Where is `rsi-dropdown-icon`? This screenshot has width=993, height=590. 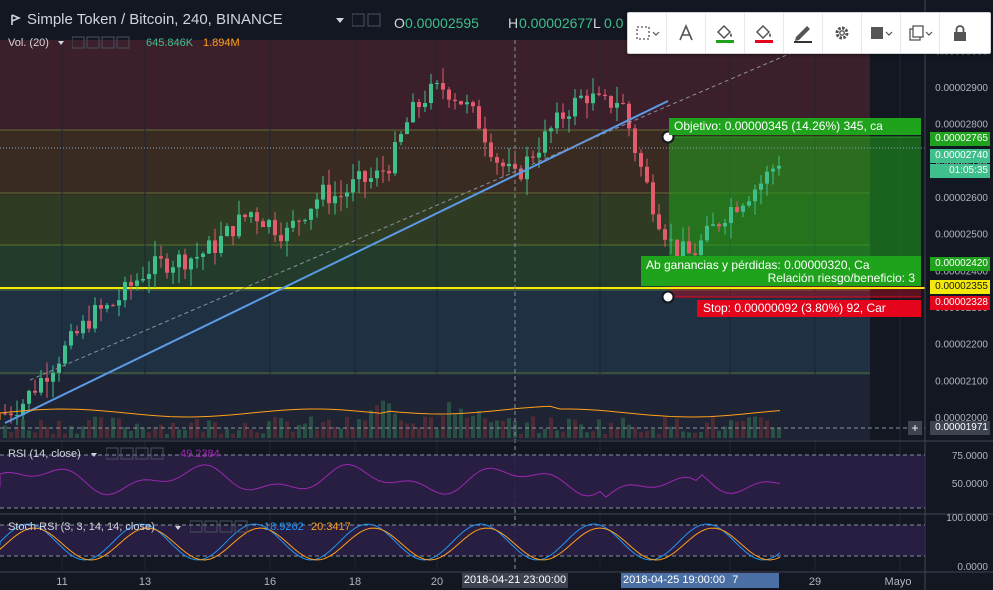 rsi-dropdown-icon is located at coordinates (94, 455).